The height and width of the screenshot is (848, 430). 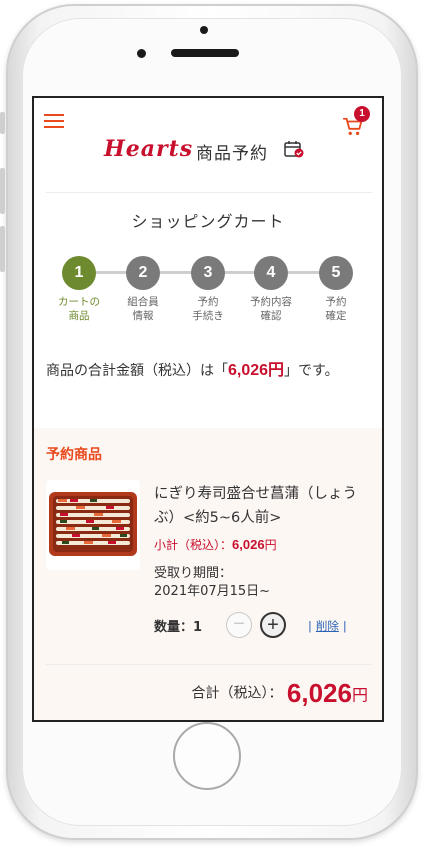 I want to click on step-1: 1 カートの 商品, so click(x=79, y=289).